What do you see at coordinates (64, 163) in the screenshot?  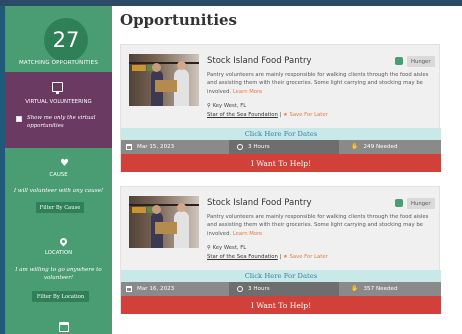 I see `heart-icon: ♥` at bounding box center [64, 163].